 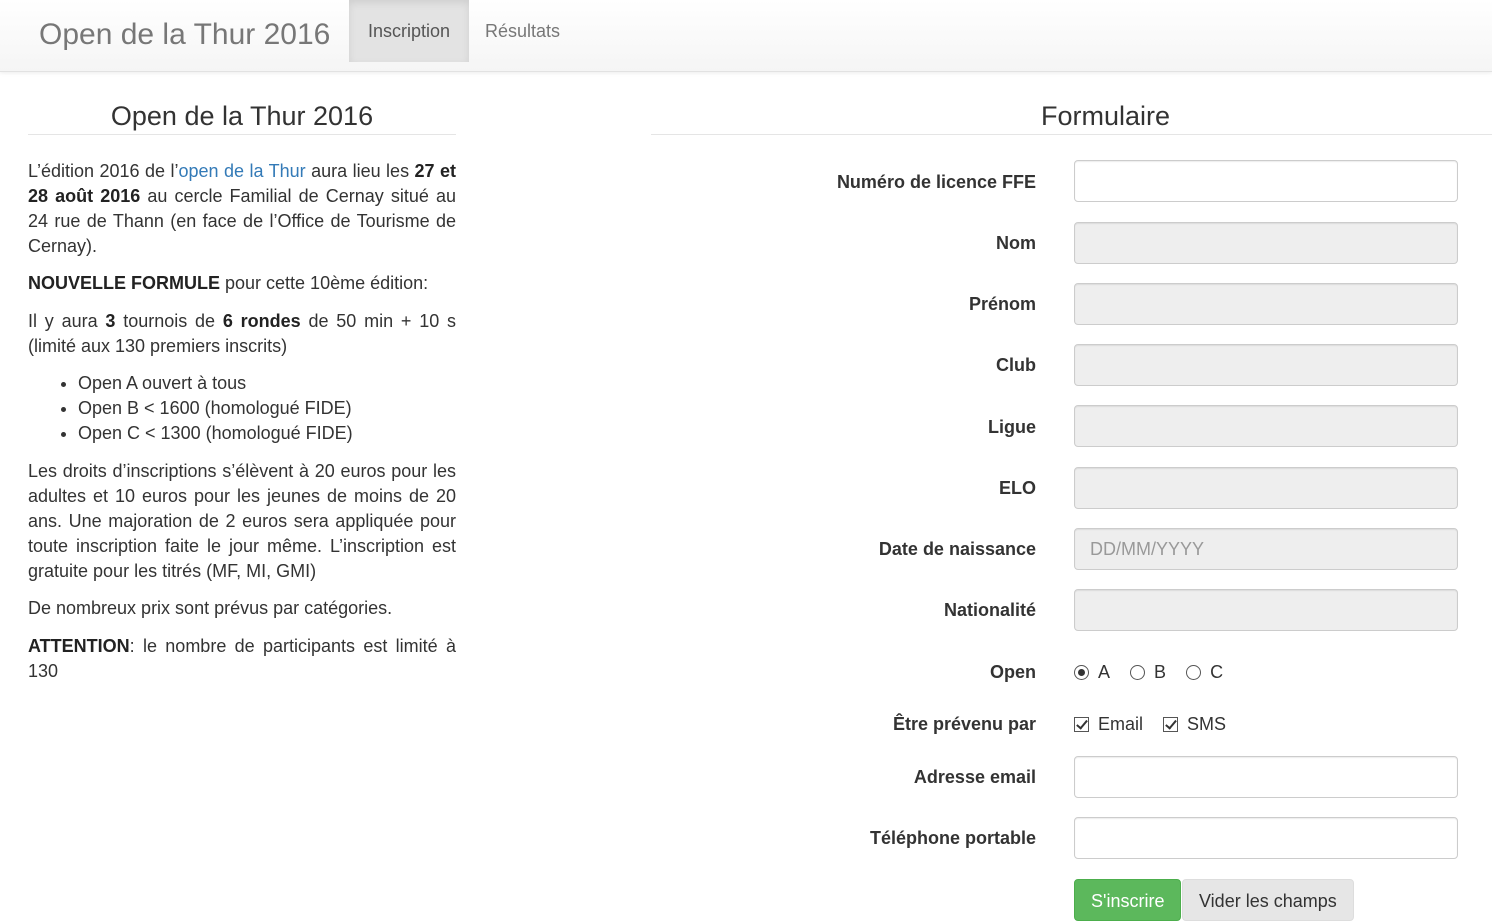 What do you see at coordinates (1092, 672) in the screenshot?
I see `open-option-a: A` at bounding box center [1092, 672].